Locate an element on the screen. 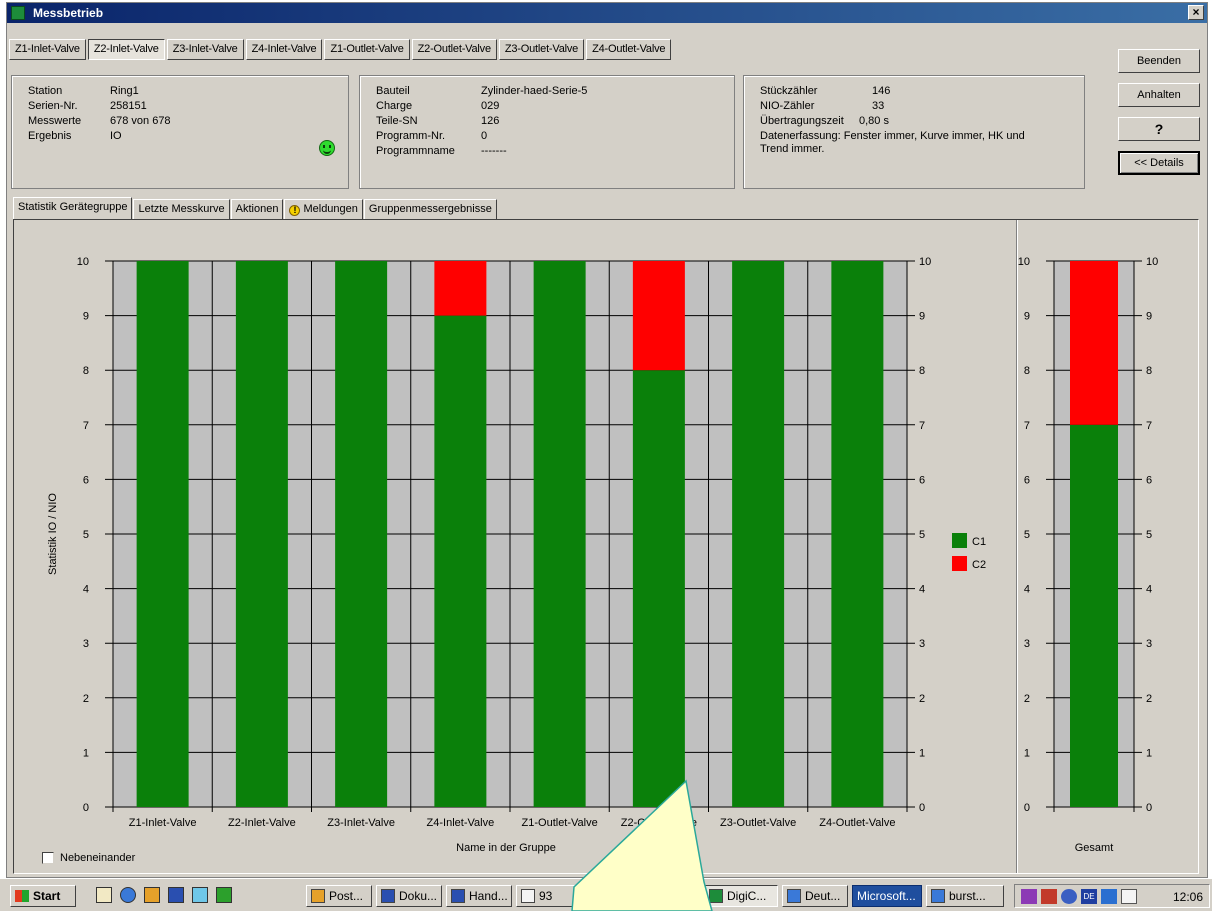 The image size is (1212, 911). language-de-icon: DE is located at coordinates (1089, 896).